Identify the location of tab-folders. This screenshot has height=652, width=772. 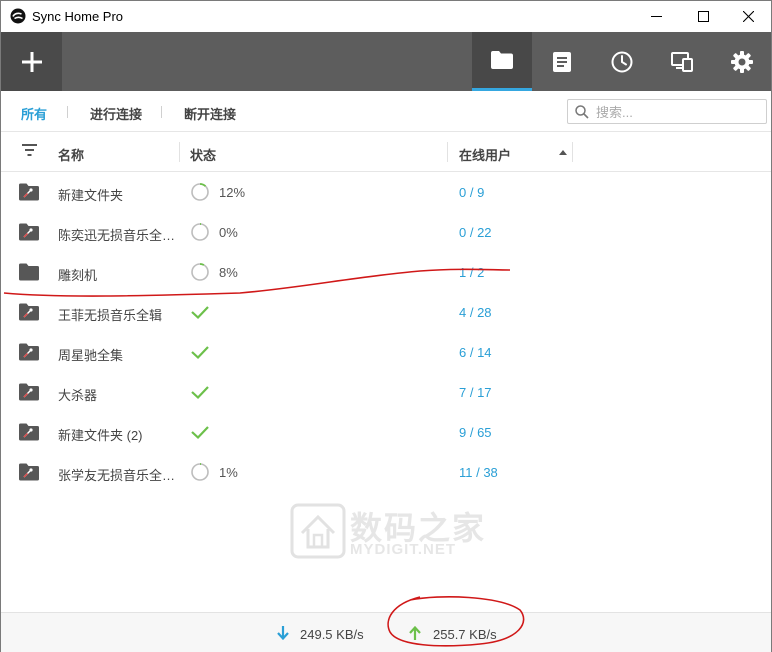
(502, 61).